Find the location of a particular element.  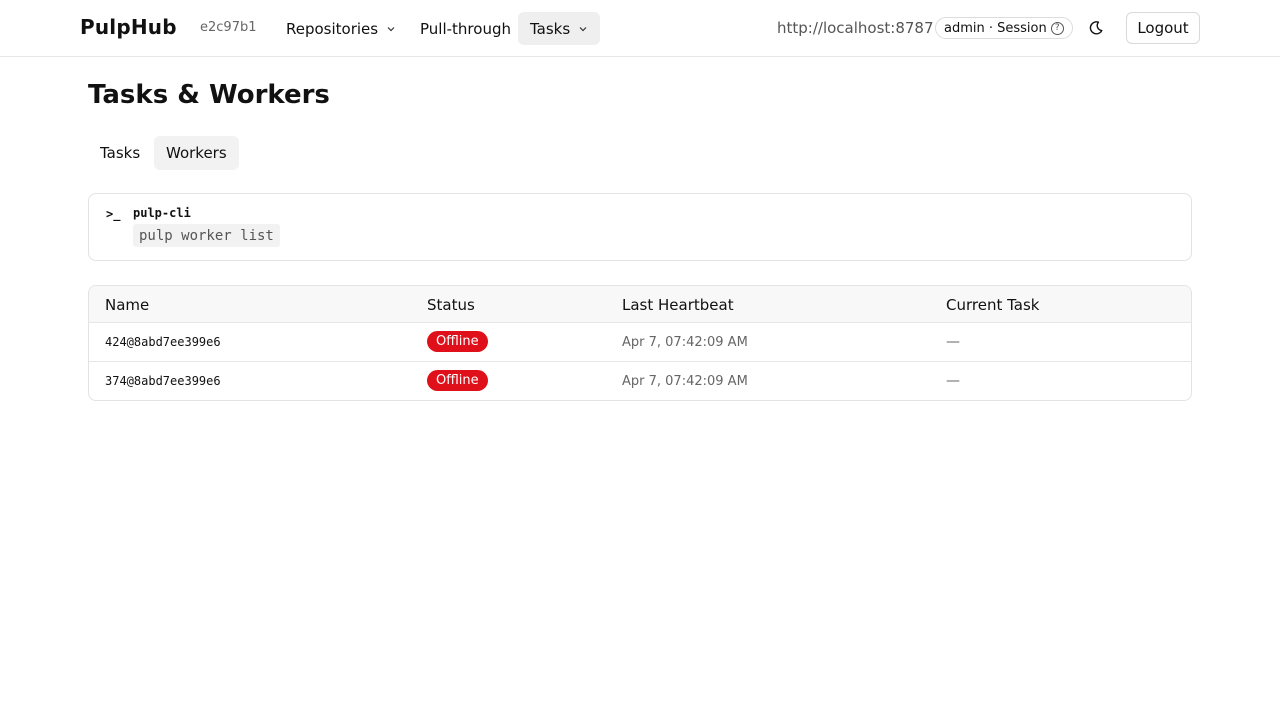

session-badge: admin · Session ? is located at coordinates (1004, 28).